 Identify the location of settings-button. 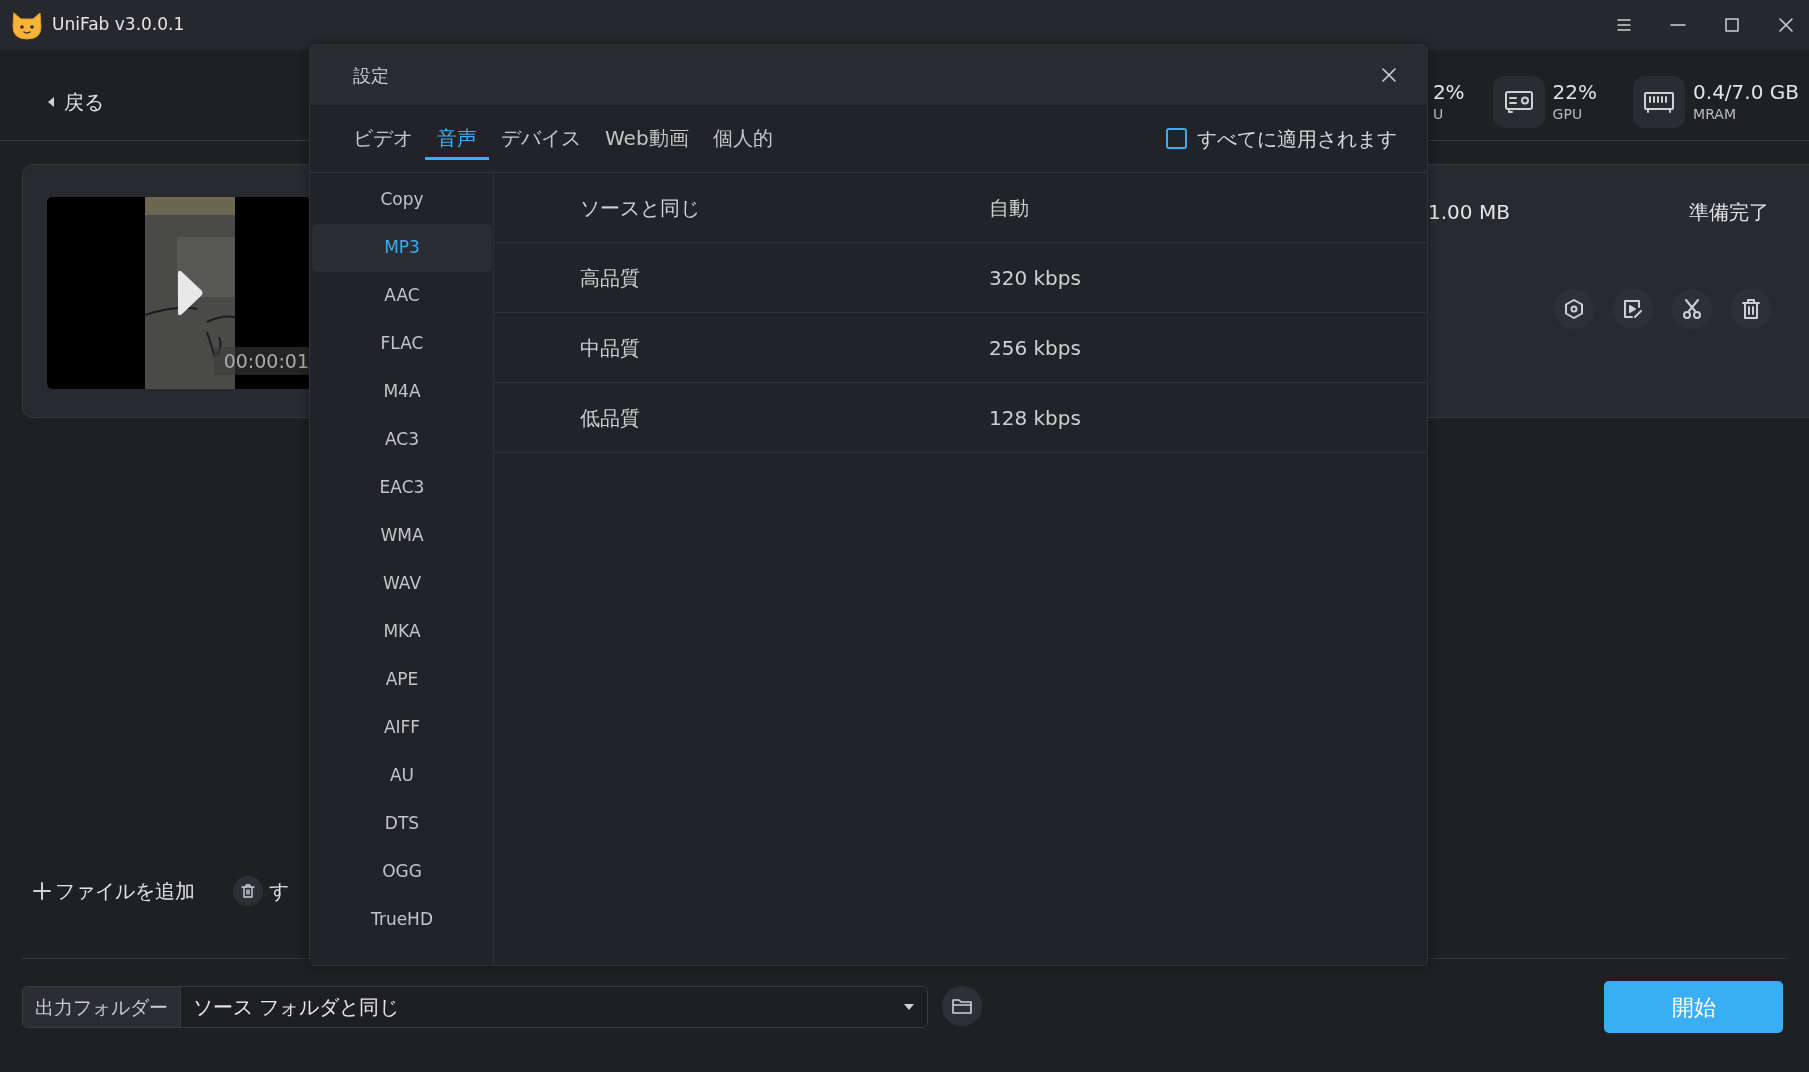
(1574, 309).